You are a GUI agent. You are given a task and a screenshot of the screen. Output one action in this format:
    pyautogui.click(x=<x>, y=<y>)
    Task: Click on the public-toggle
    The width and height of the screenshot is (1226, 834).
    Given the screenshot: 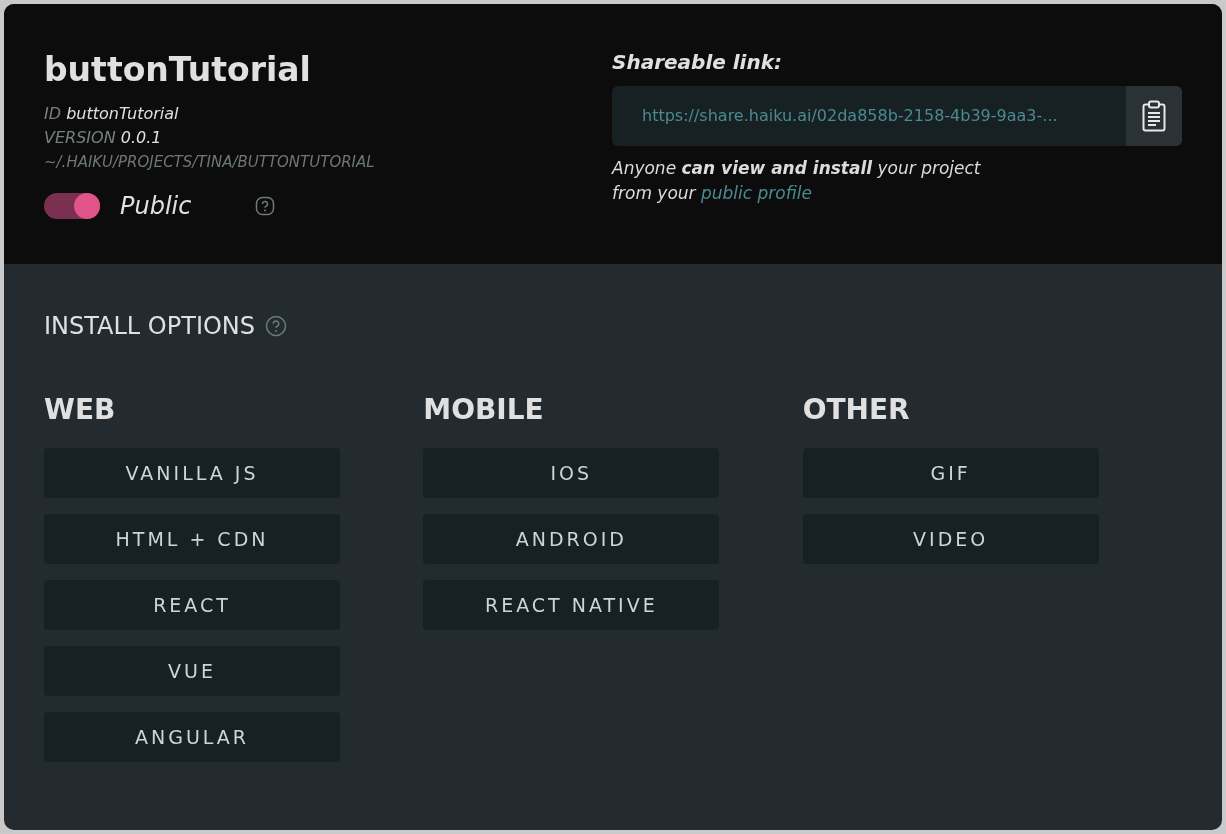 What is the action you would take?
    pyautogui.click(x=72, y=206)
    